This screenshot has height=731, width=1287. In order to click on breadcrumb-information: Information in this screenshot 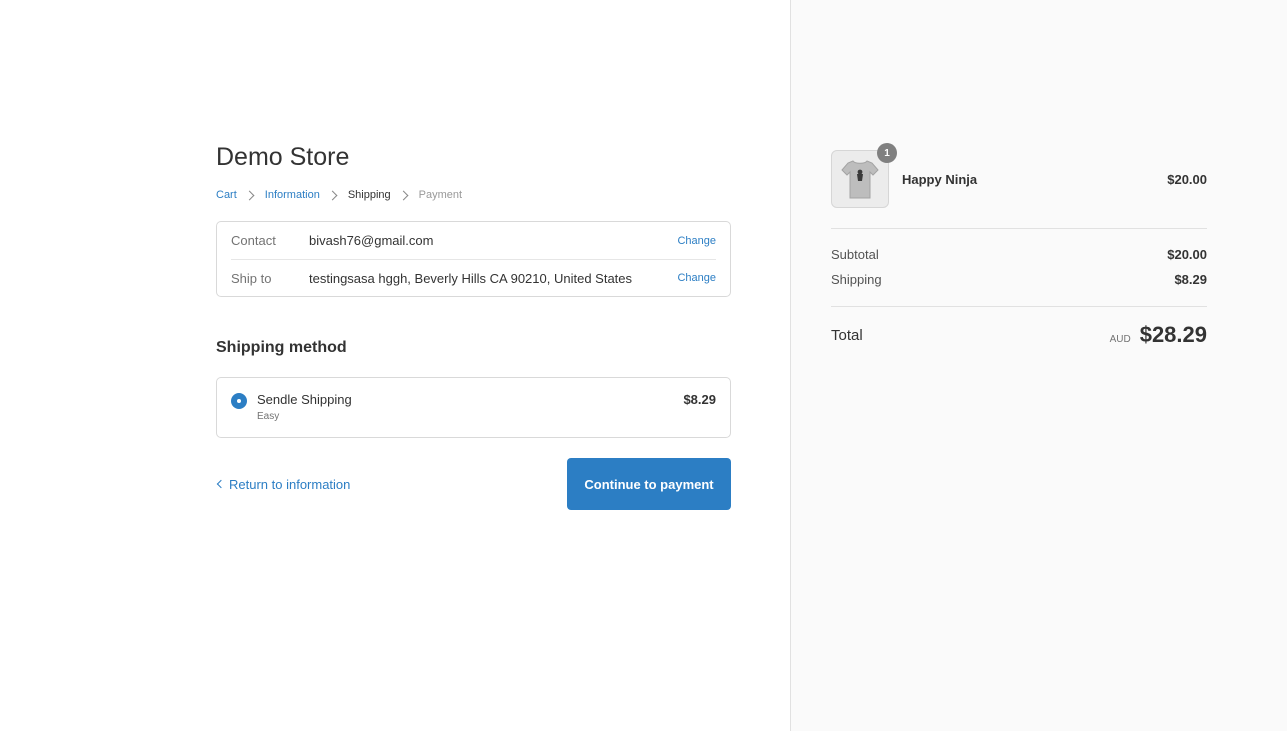, I will do `click(292, 195)`.